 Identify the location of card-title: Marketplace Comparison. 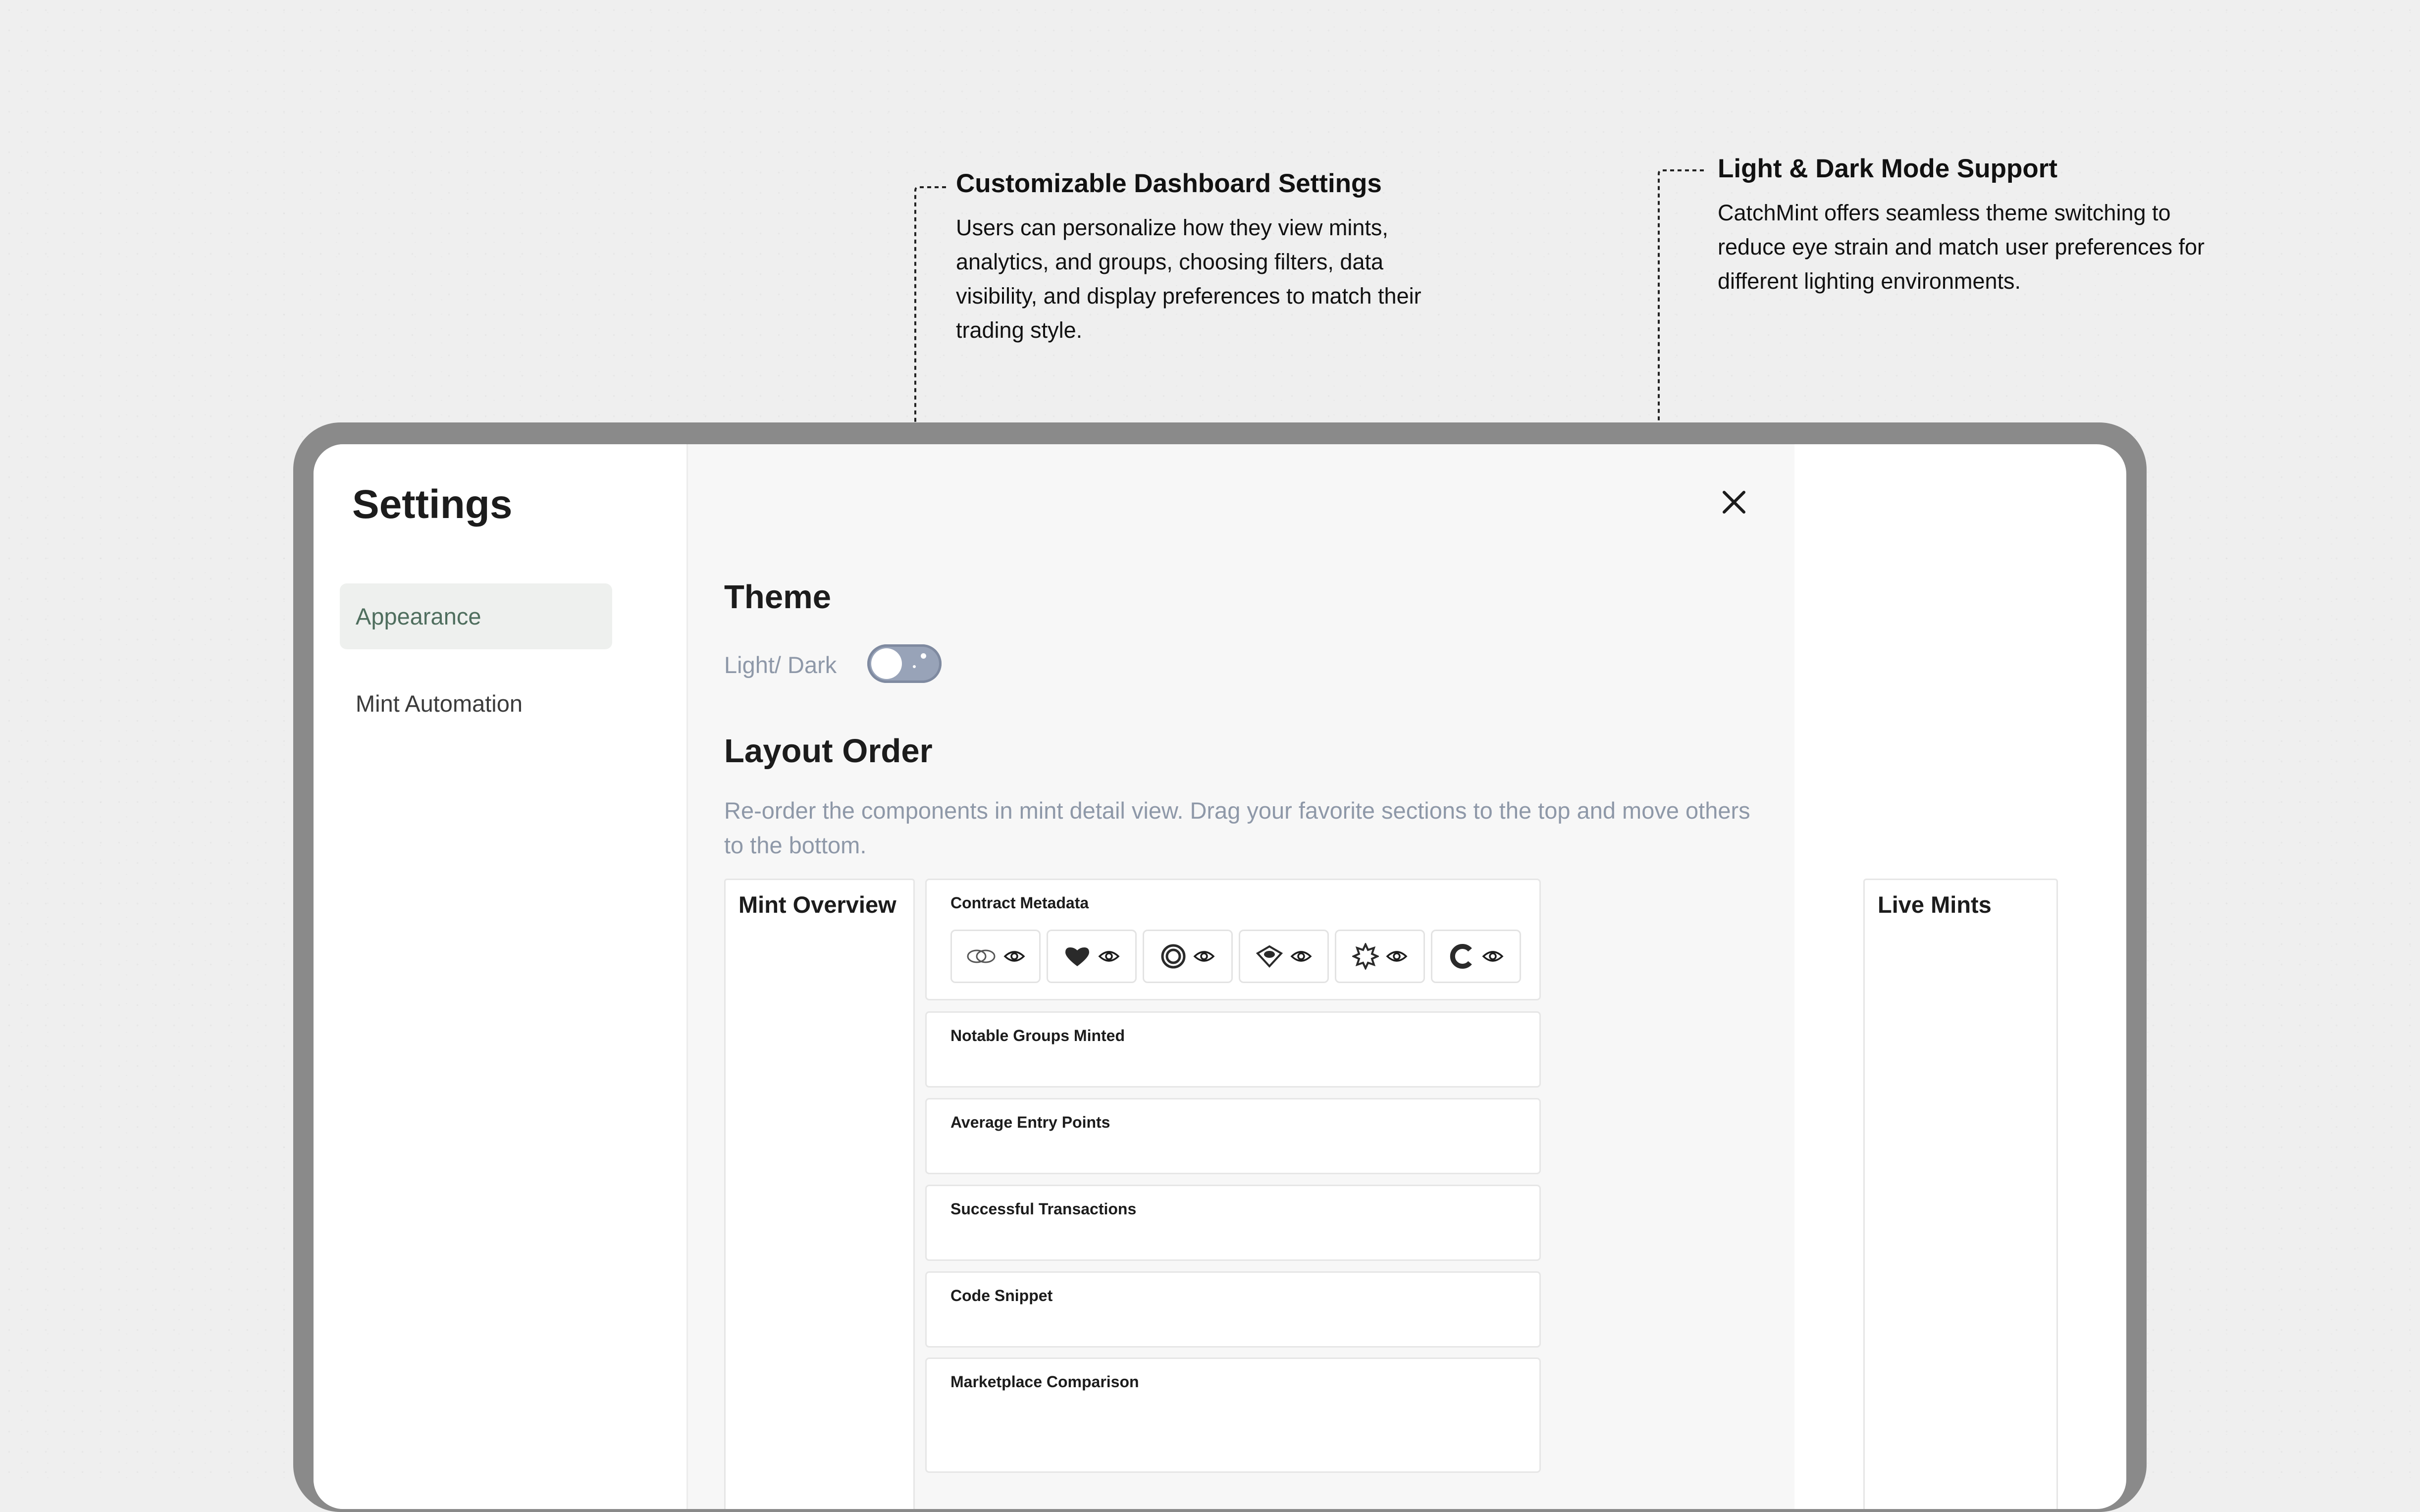
(1044, 1382).